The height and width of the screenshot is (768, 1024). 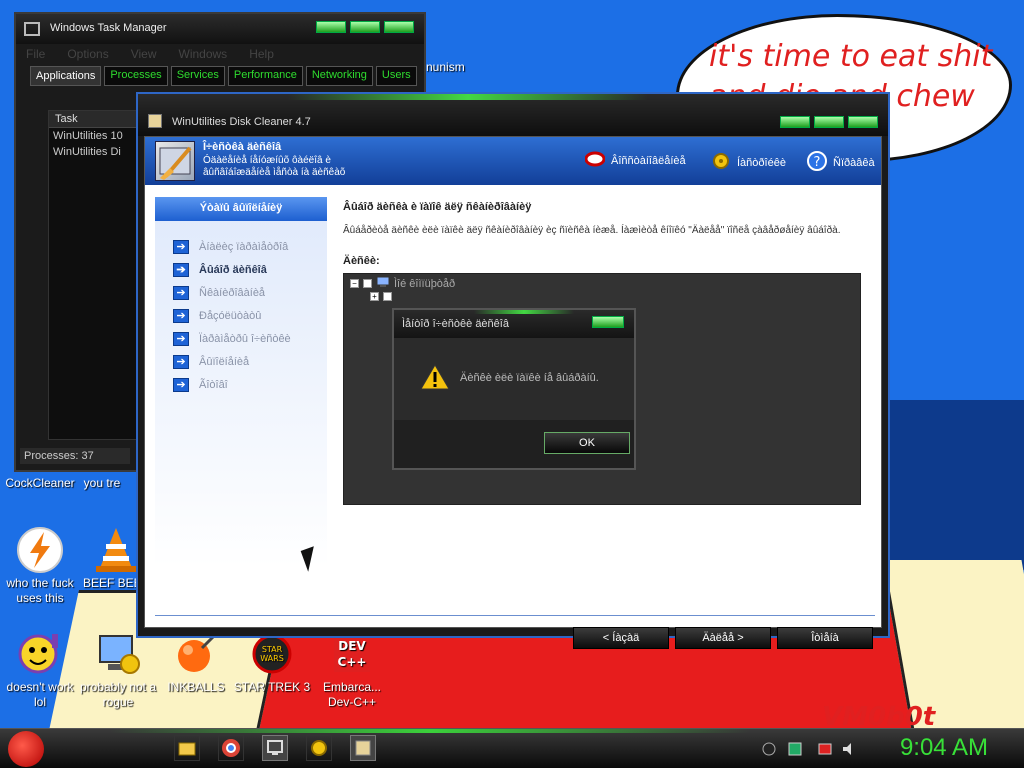 What do you see at coordinates (196, 662) in the screenshot?
I see `desktop-icon-inkballs: INKBALLS` at bounding box center [196, 662].